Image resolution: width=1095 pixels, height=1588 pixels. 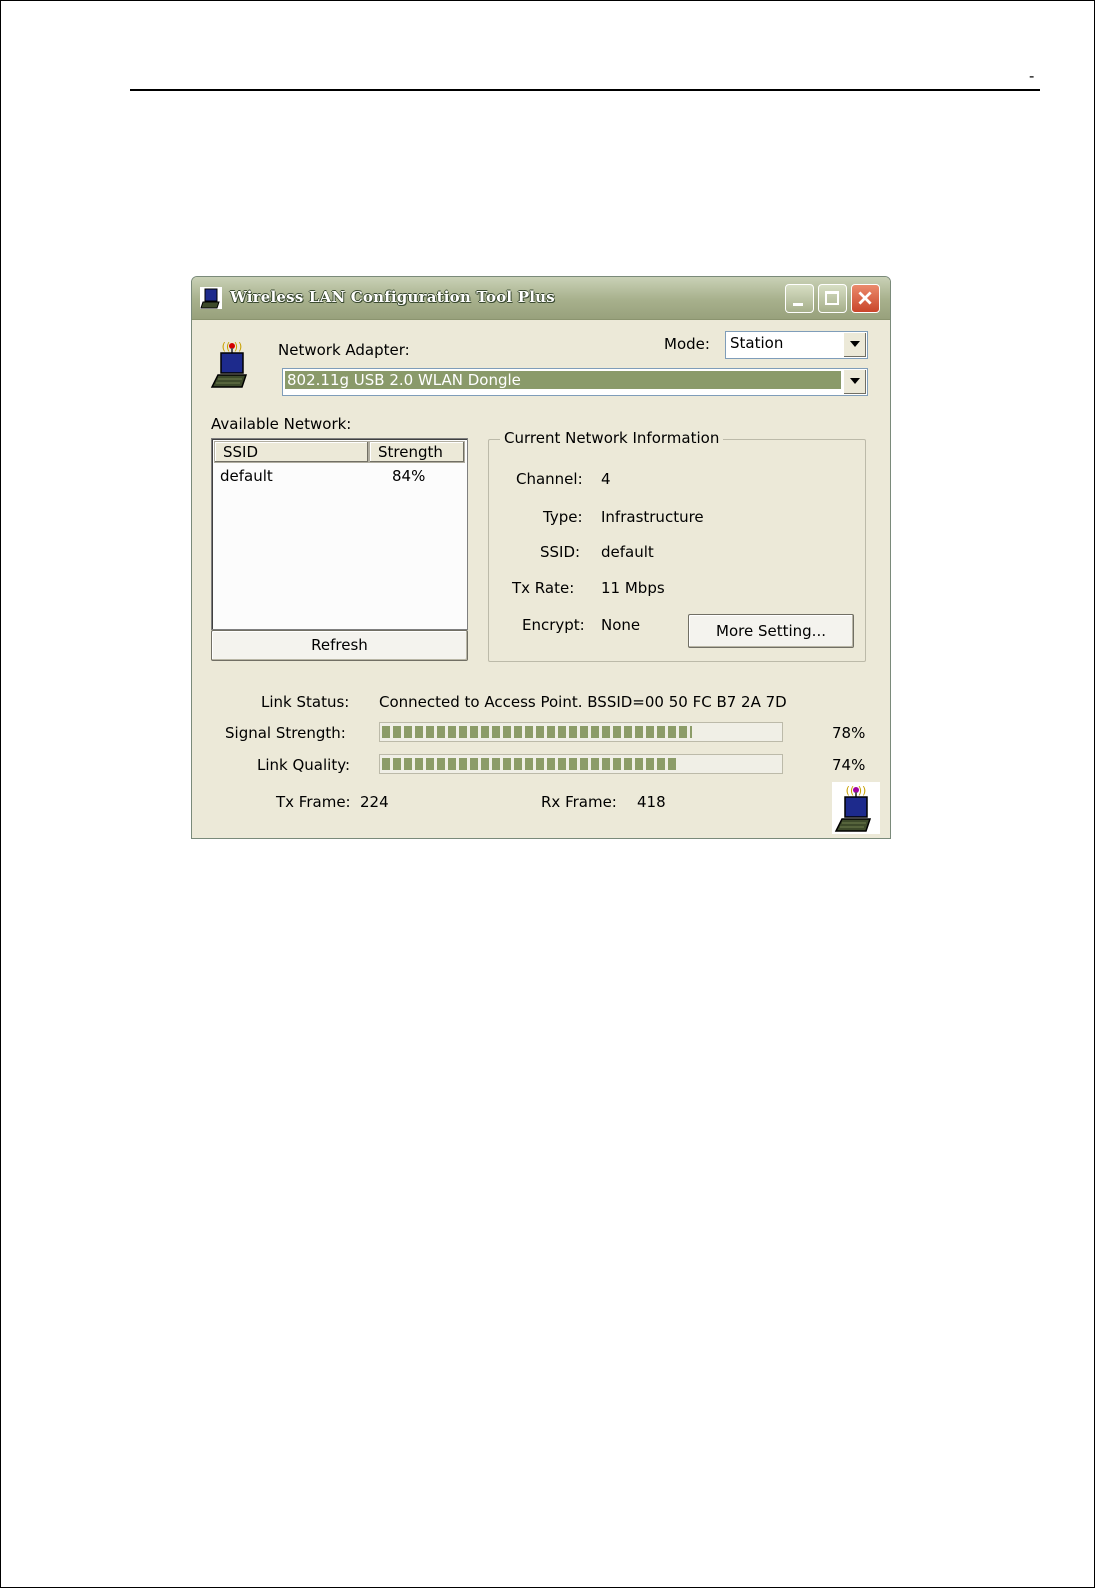 What do you see at coordinates (246, 476) in the screenshot?
I see `network-ssid: default` at bounding box center [246, 476].